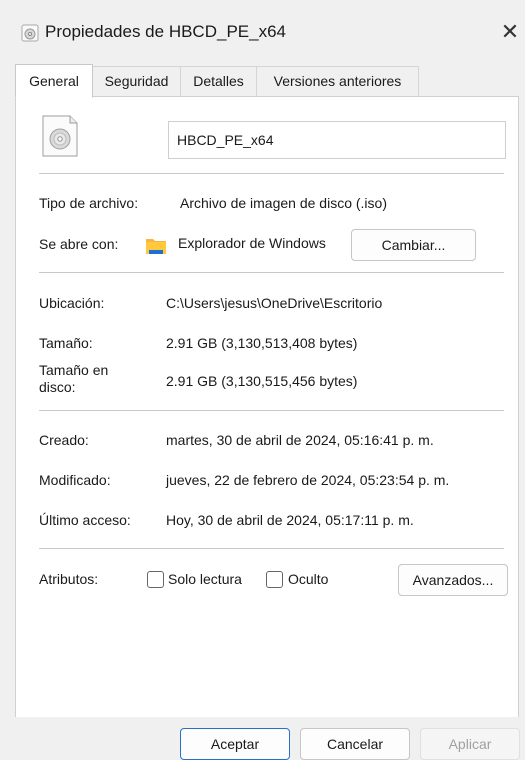 The image size is (525, 760). I want to click on readonly-label: Solo lectura, so click(205, 579).